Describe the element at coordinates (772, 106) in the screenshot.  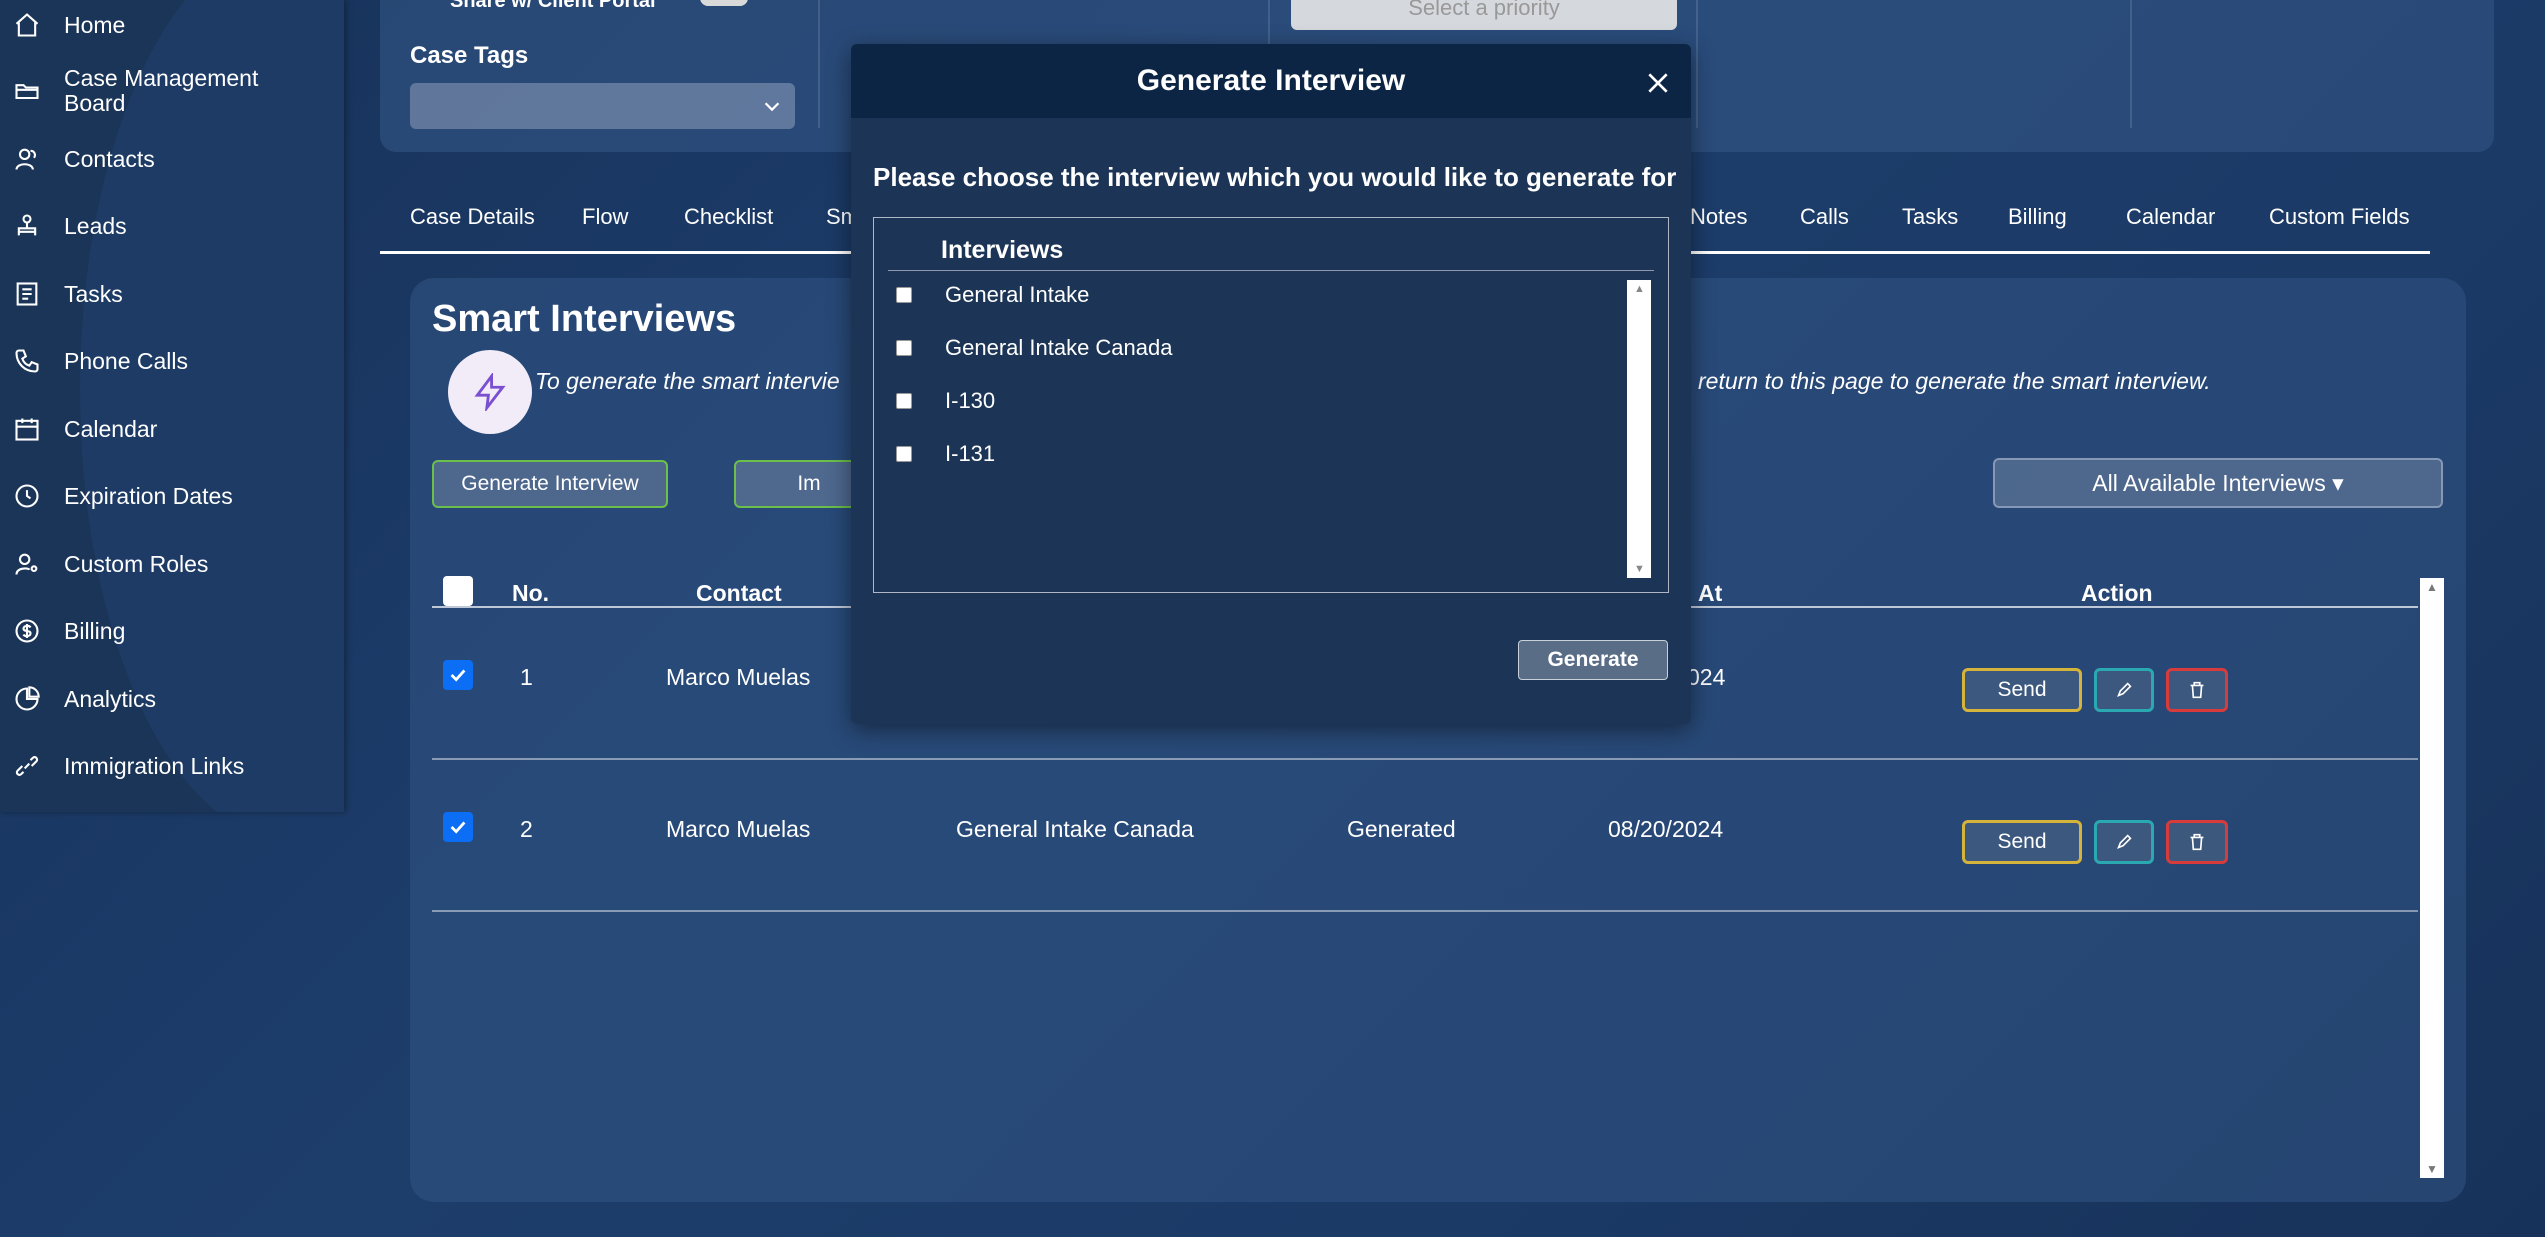
I see `chevron-down-icon` at that location.